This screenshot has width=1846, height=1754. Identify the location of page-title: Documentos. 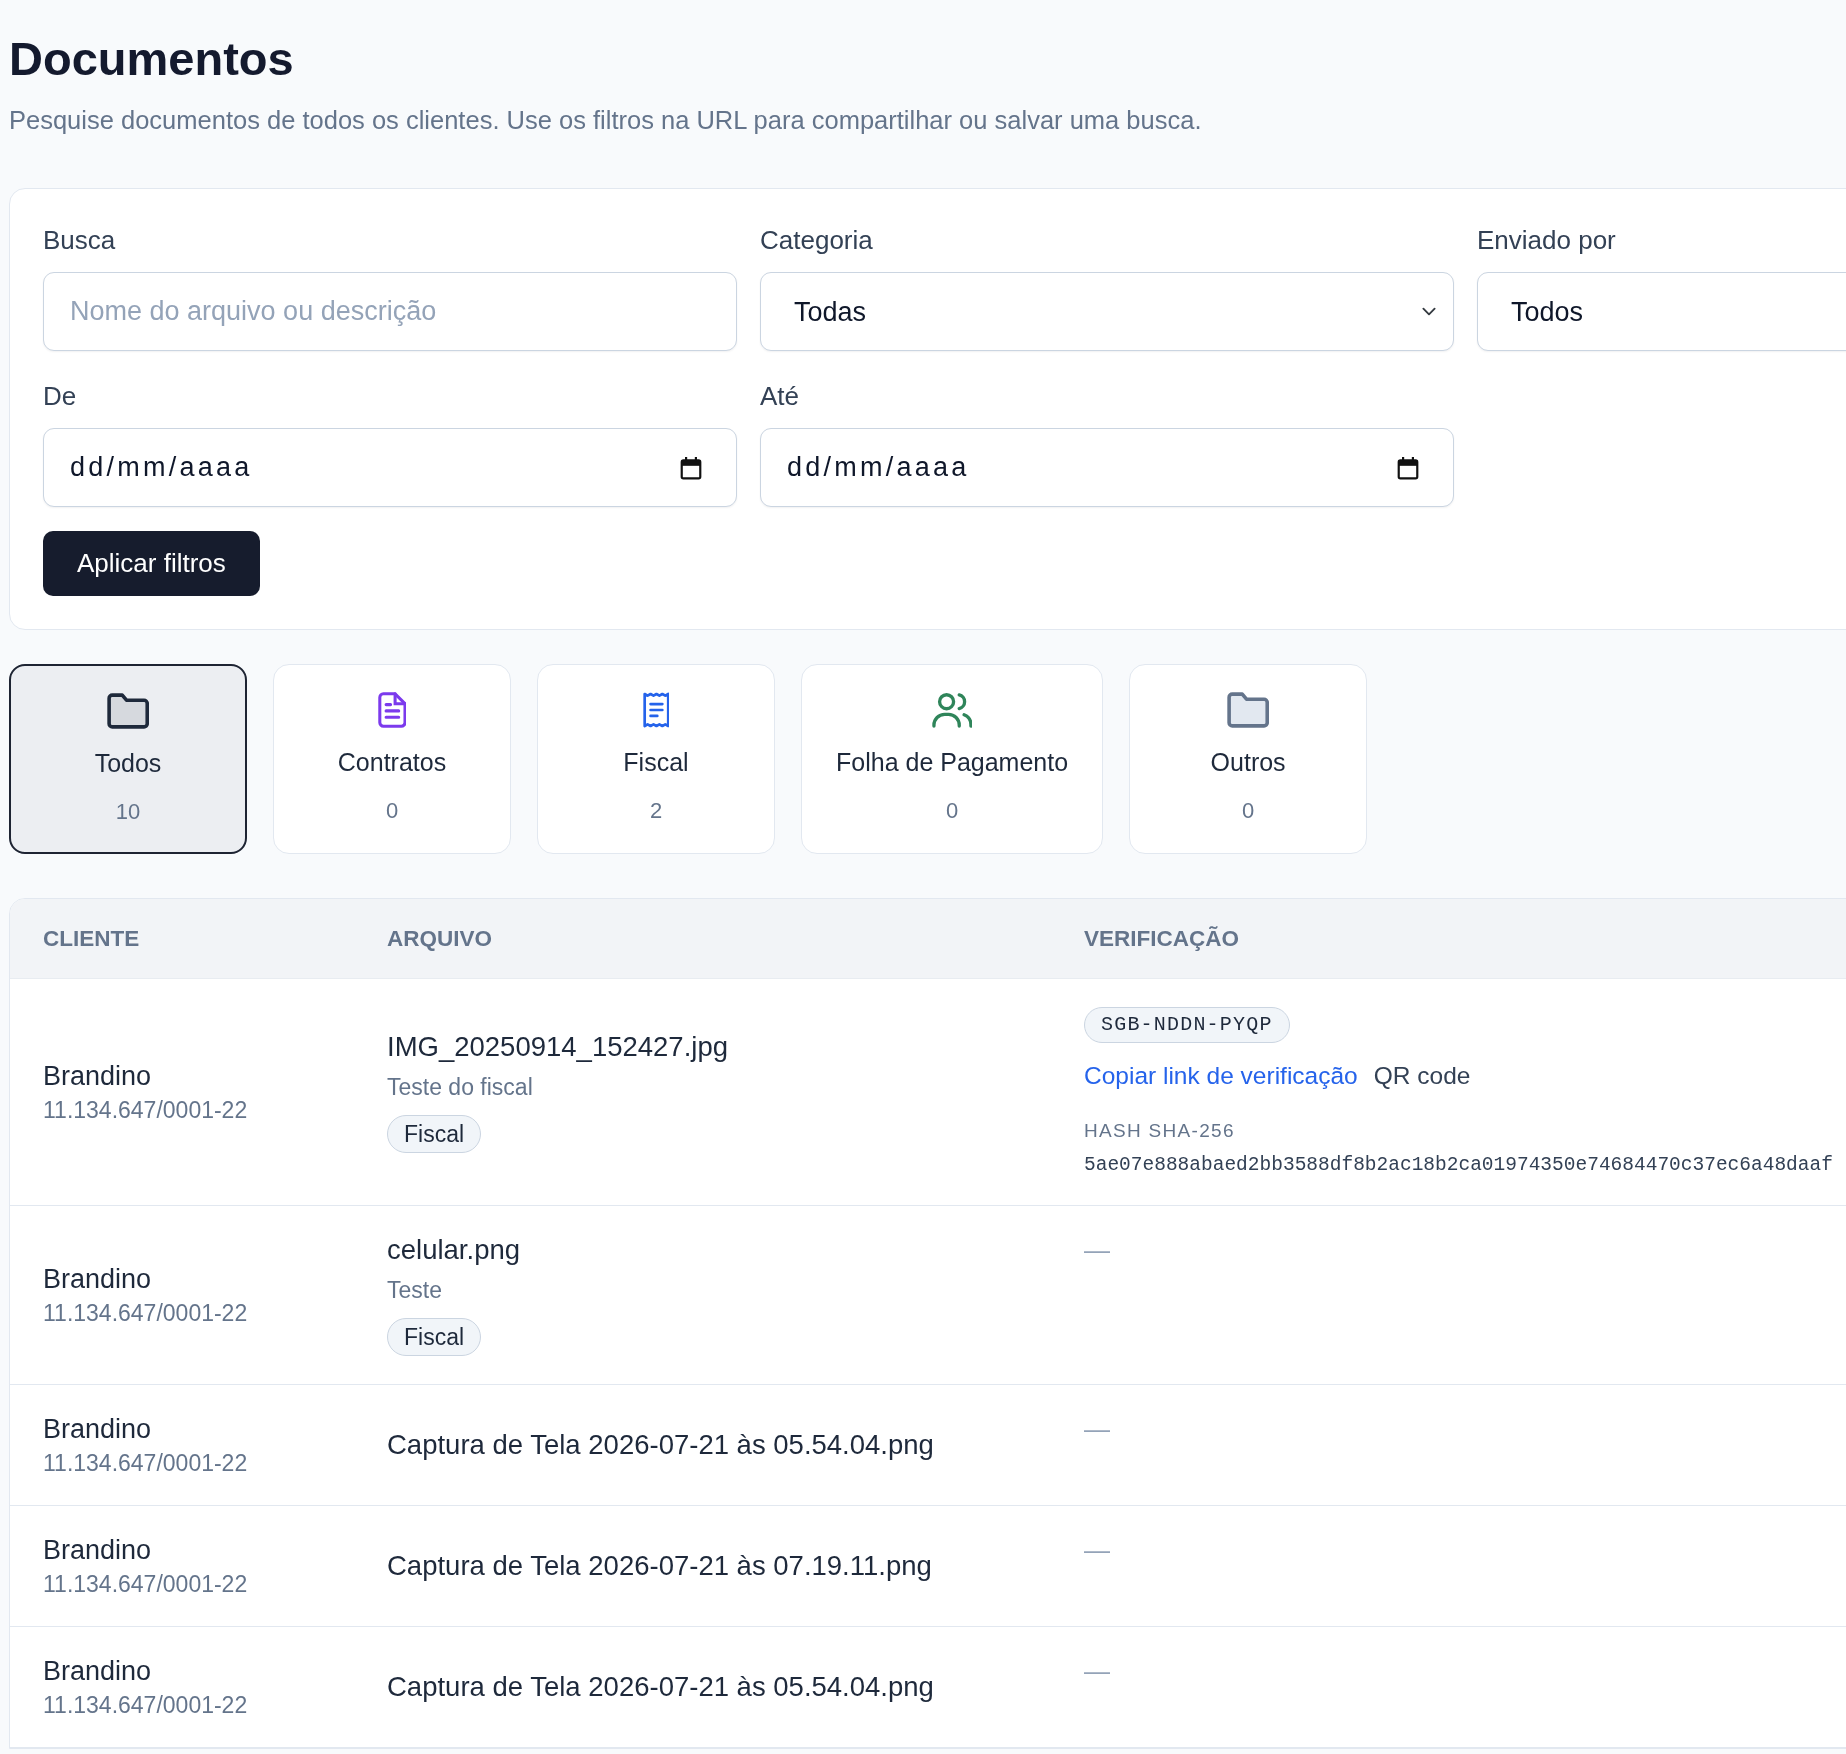
(152, 59).